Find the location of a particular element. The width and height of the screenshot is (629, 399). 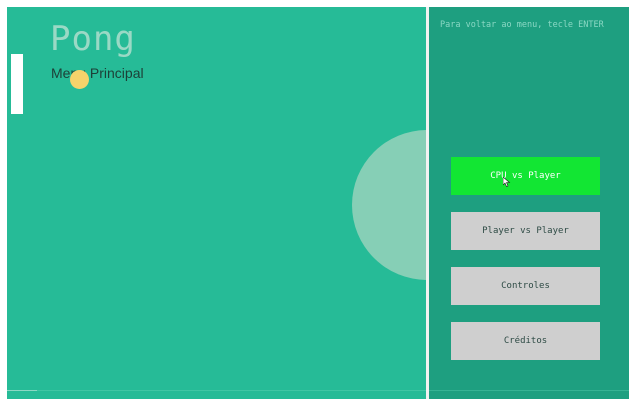

menu-subtitle: Menu Principal is located at coordinates (97, 73).